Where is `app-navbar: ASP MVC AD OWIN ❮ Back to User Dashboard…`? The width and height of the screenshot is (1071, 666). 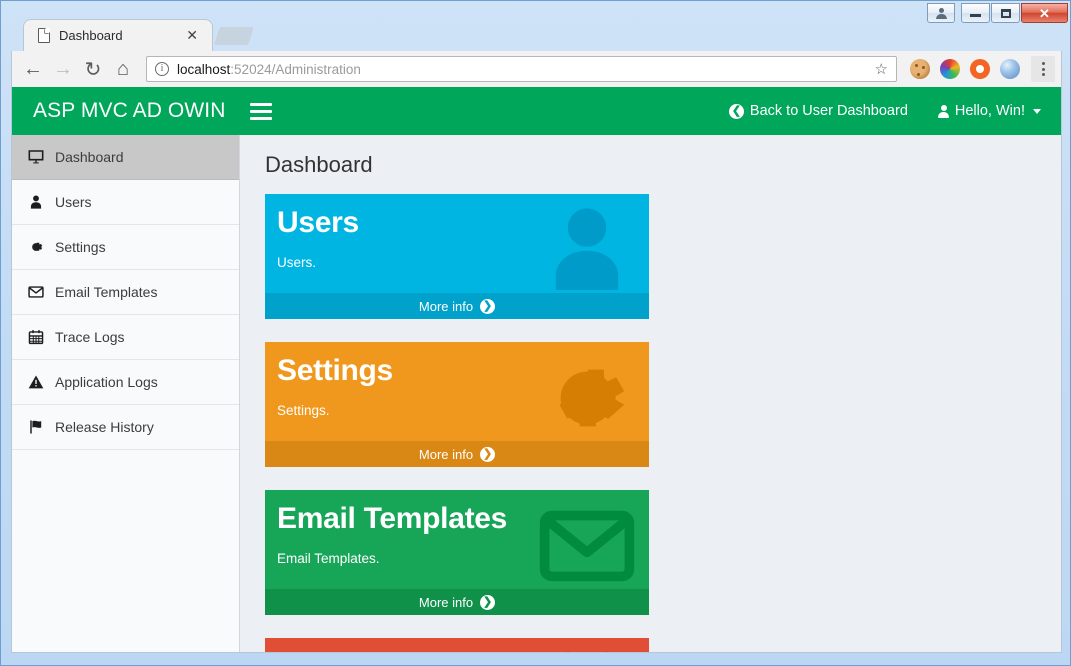 app-navbar: ASP MVC AD OWIN ❮ Back to User Dashboard… is located at coordinates (536, 111).